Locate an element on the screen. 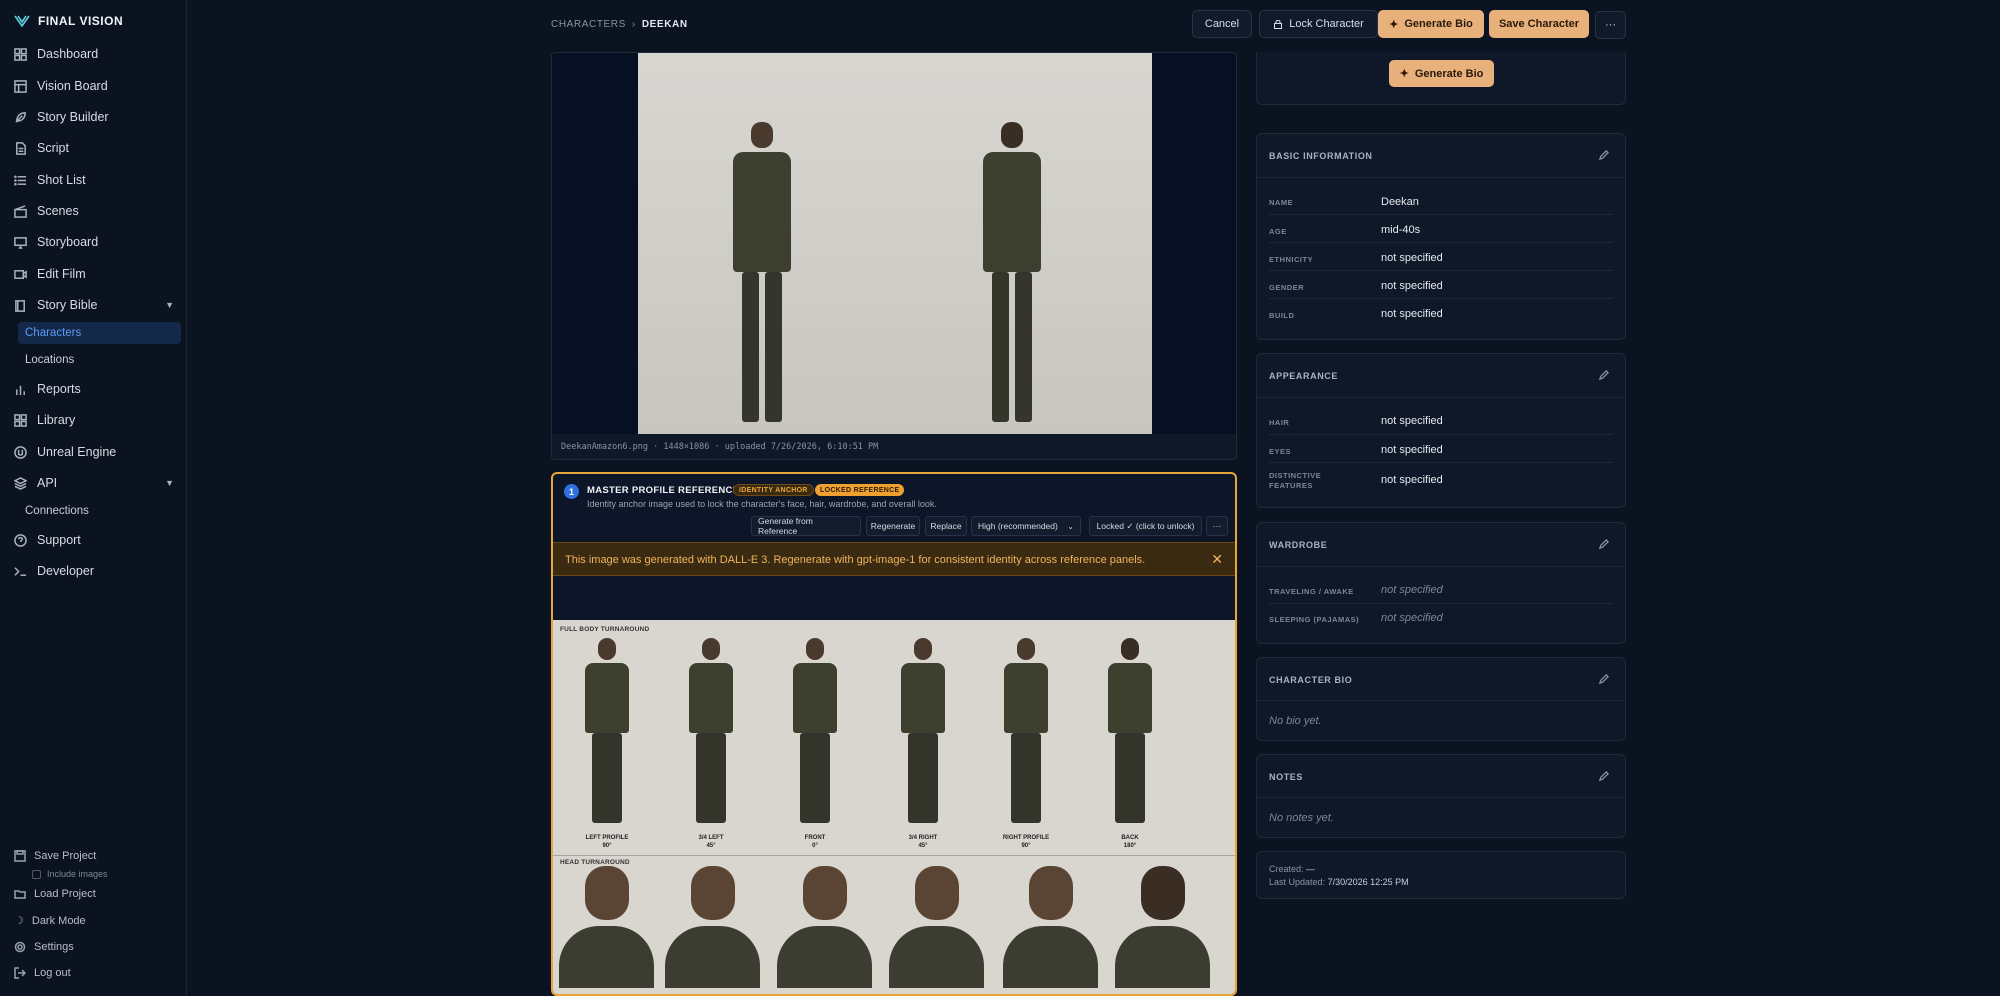 The height and width of the screenshot is (996, 2000). app-logo: FINAL VISION is located at coordinates (68, 21).